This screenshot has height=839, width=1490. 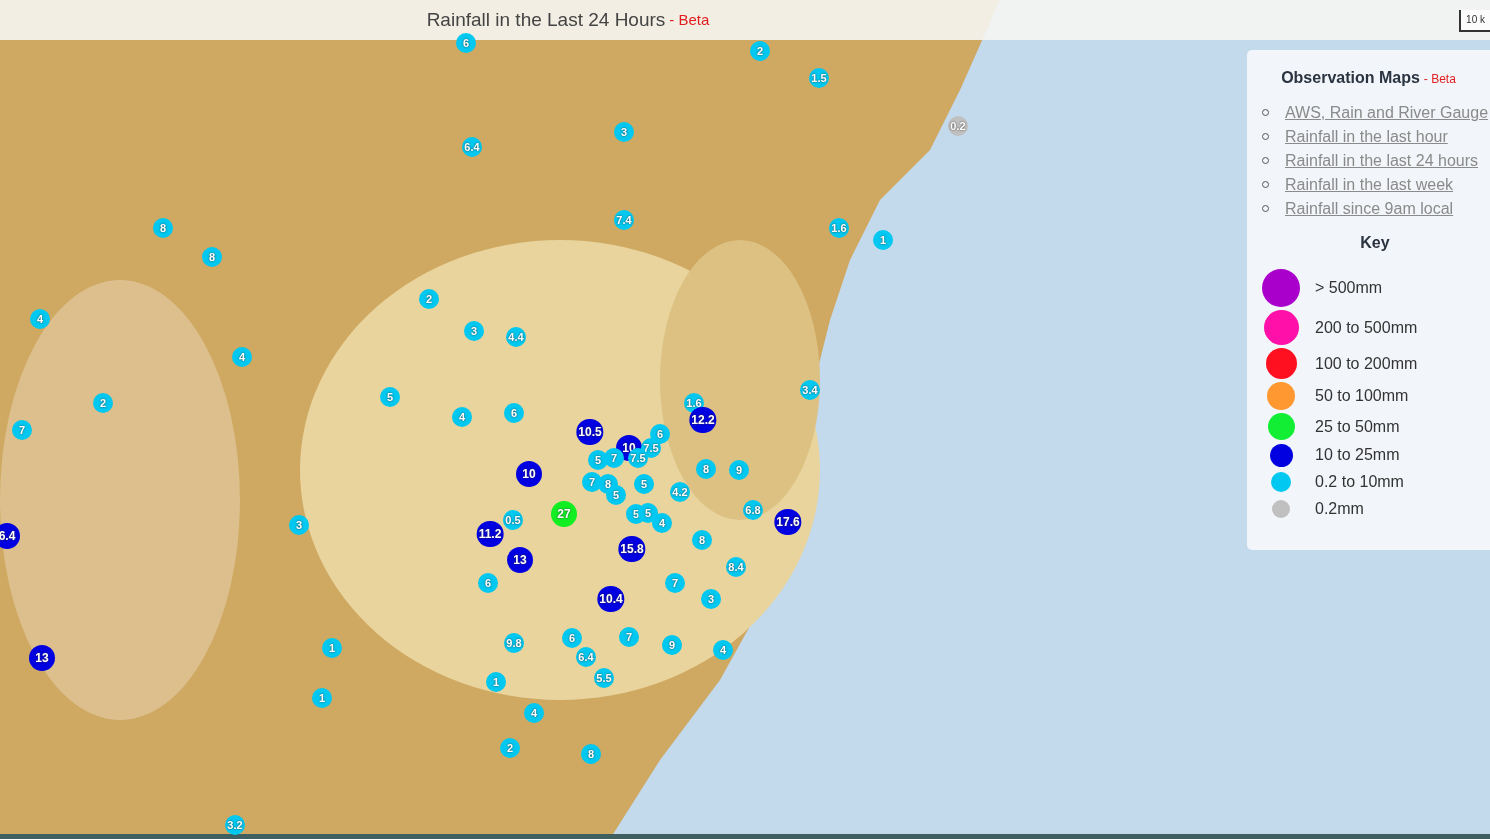 I want to click on page-title: Rainfall in the Last 24 Hours, so click(x=546, y=19).